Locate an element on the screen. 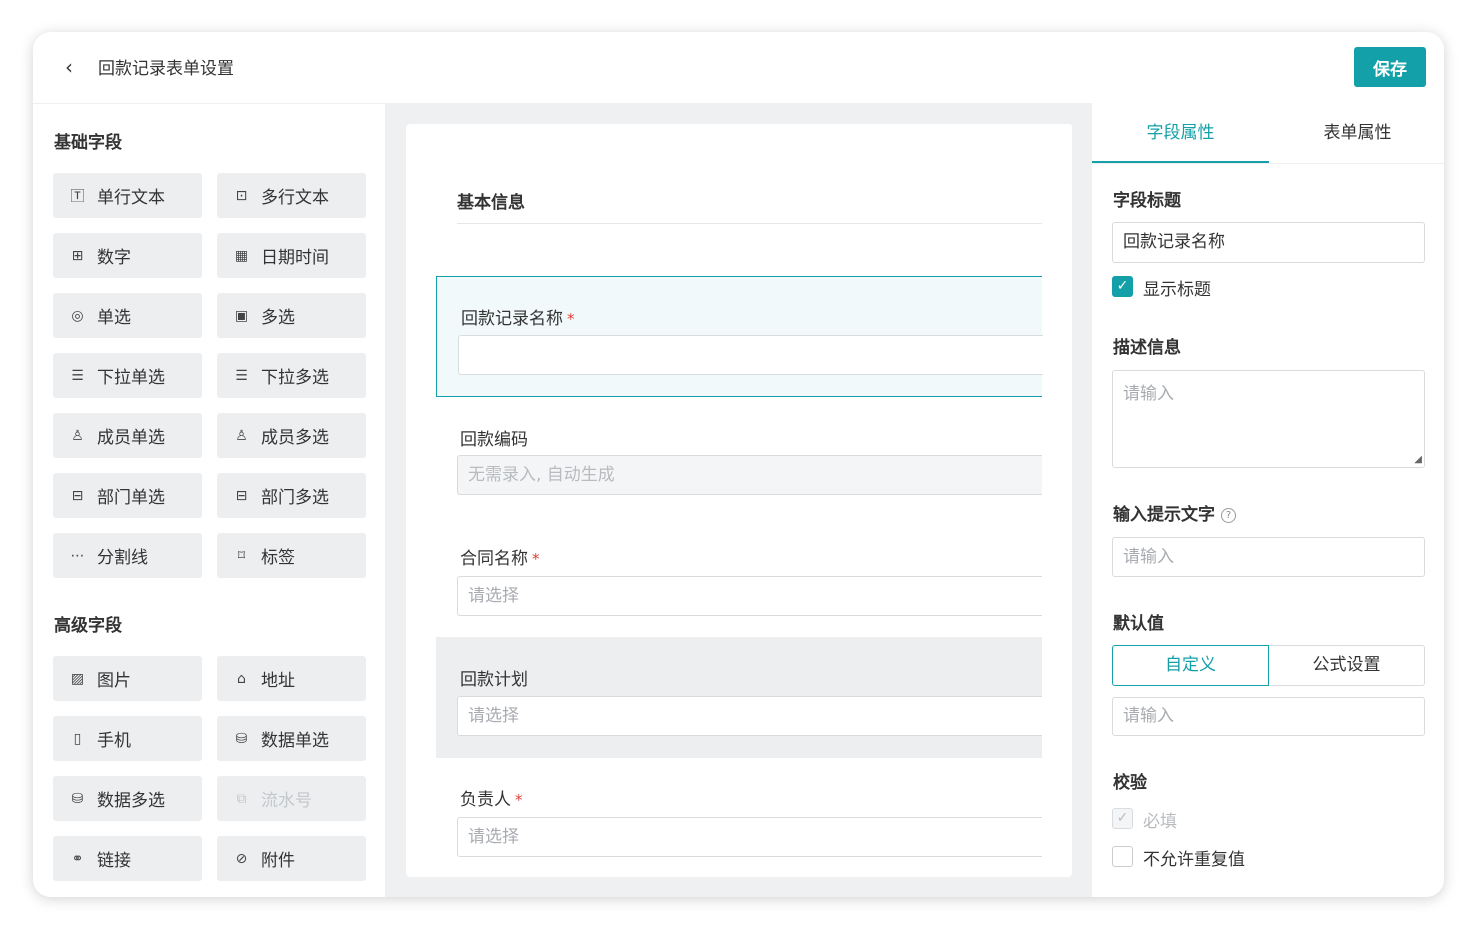 The height and width of the screenshot is (930, 1476). palette-item-label: 数据单选 is located at coordinates (295, 741).